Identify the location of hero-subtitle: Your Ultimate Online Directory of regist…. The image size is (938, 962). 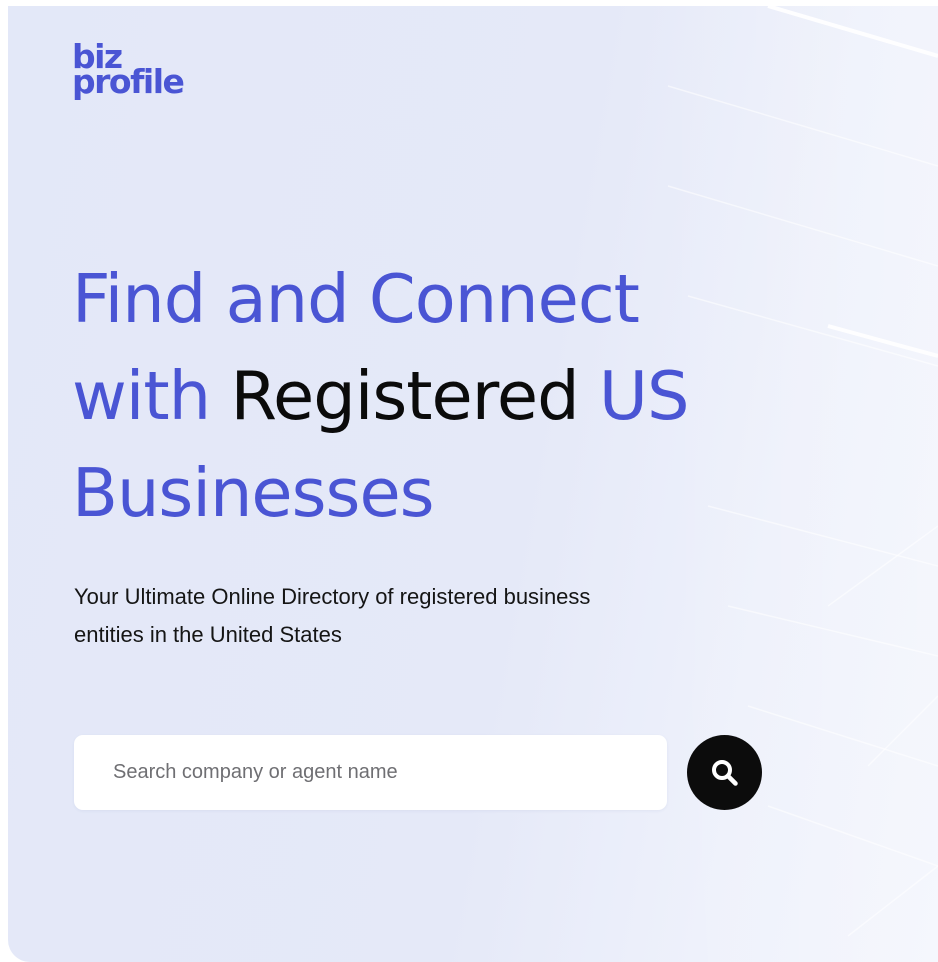
(332, 615).